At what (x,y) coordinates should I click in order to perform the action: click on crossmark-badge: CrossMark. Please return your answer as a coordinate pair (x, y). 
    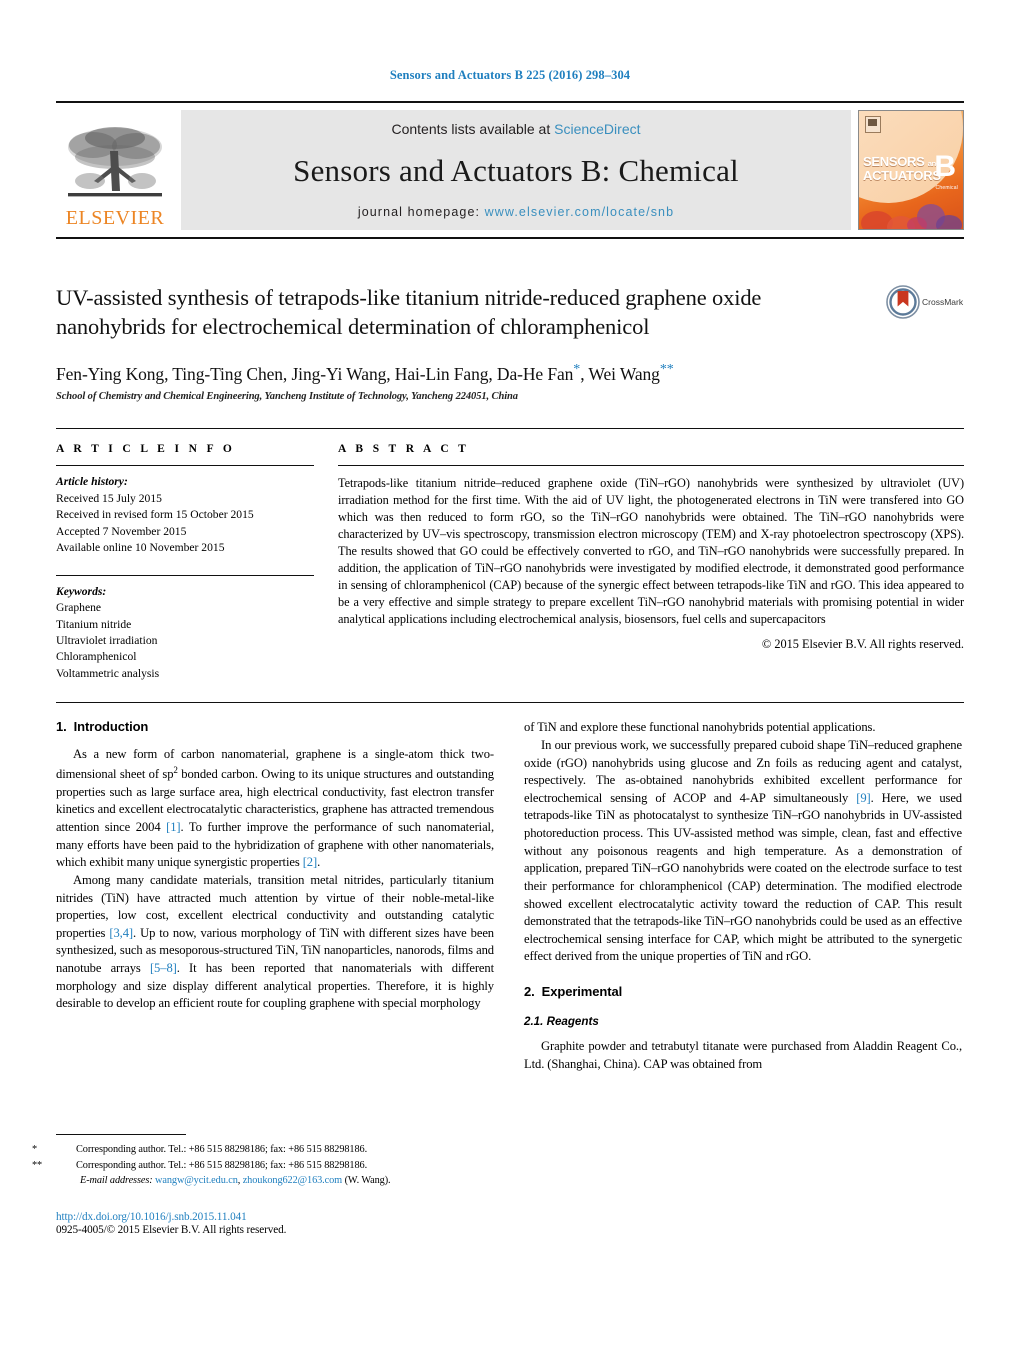
    Looking at the image, I should click on (925, 302).